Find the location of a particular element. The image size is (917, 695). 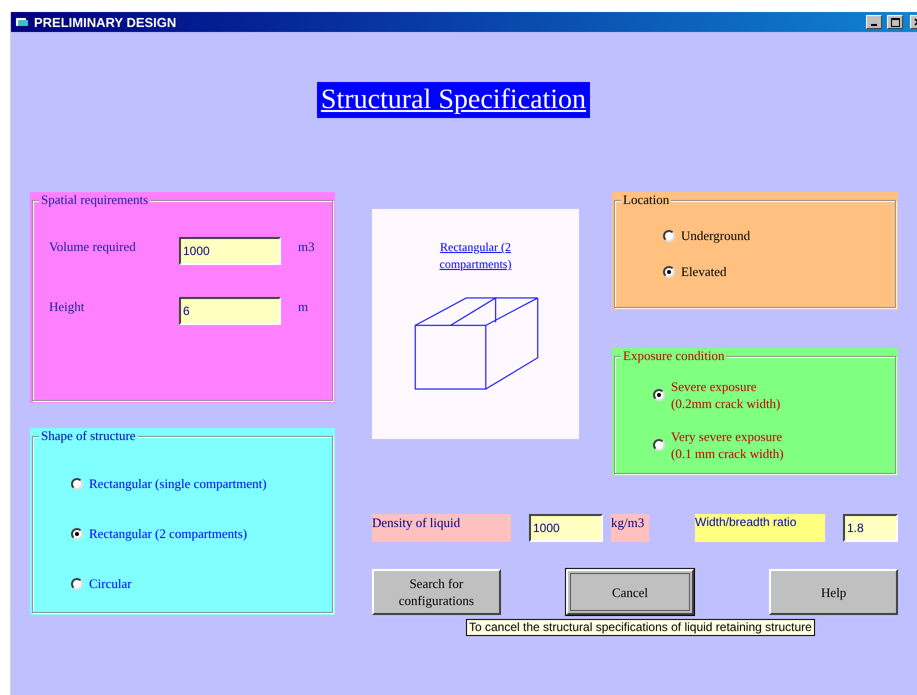

radio-label: Very severe exposure (0.1 mm crack width) is located at coordinates (727, 445).